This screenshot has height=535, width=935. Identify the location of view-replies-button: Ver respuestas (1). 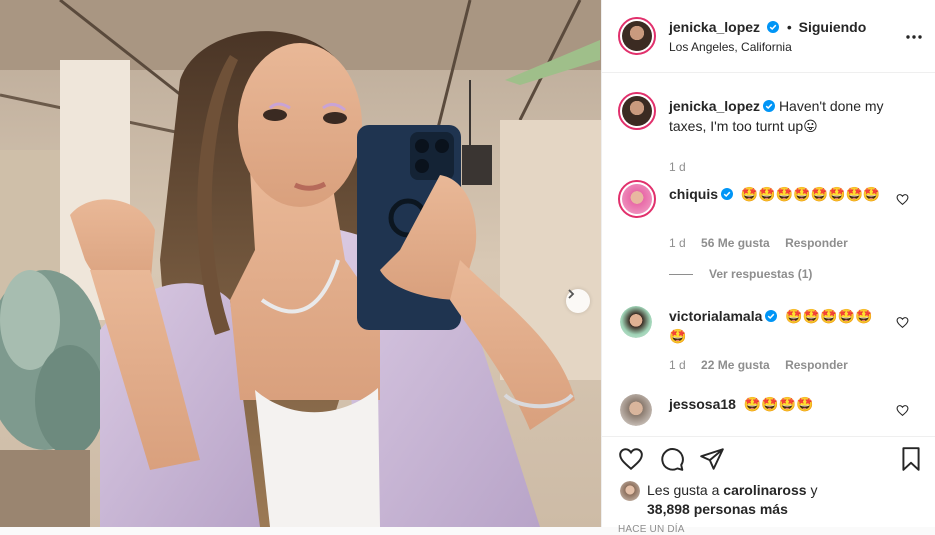
(740, 274).